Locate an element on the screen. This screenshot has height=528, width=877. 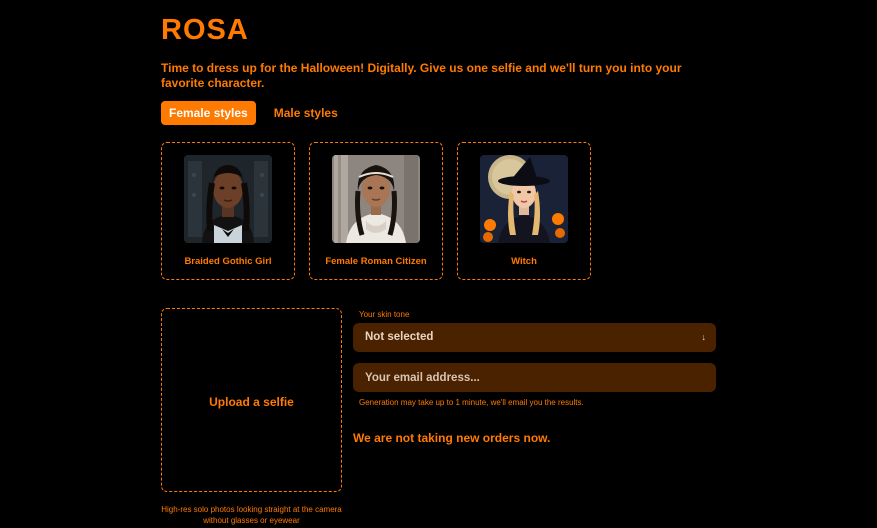
skin-tone-value: Not selected is located at coordinates (399, 337).